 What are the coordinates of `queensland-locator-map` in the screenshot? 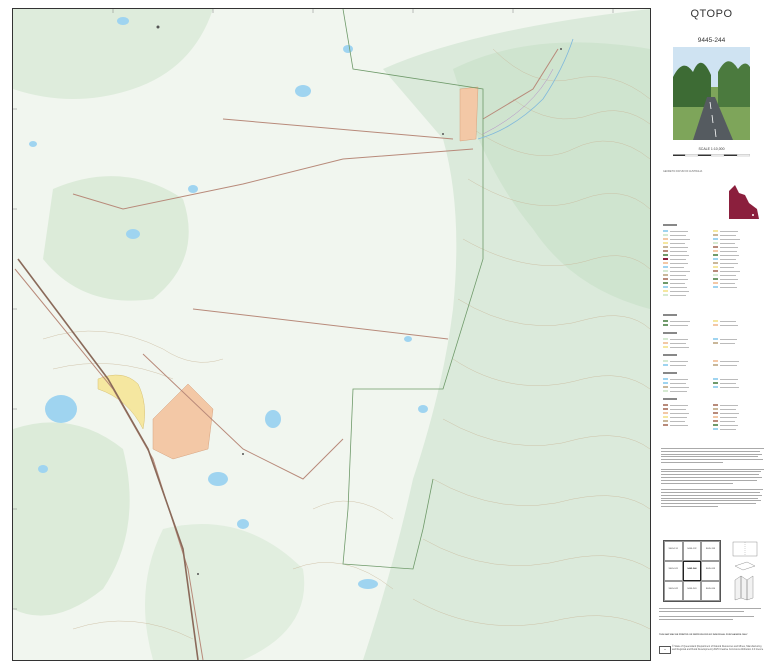 It's located at (744, 202).